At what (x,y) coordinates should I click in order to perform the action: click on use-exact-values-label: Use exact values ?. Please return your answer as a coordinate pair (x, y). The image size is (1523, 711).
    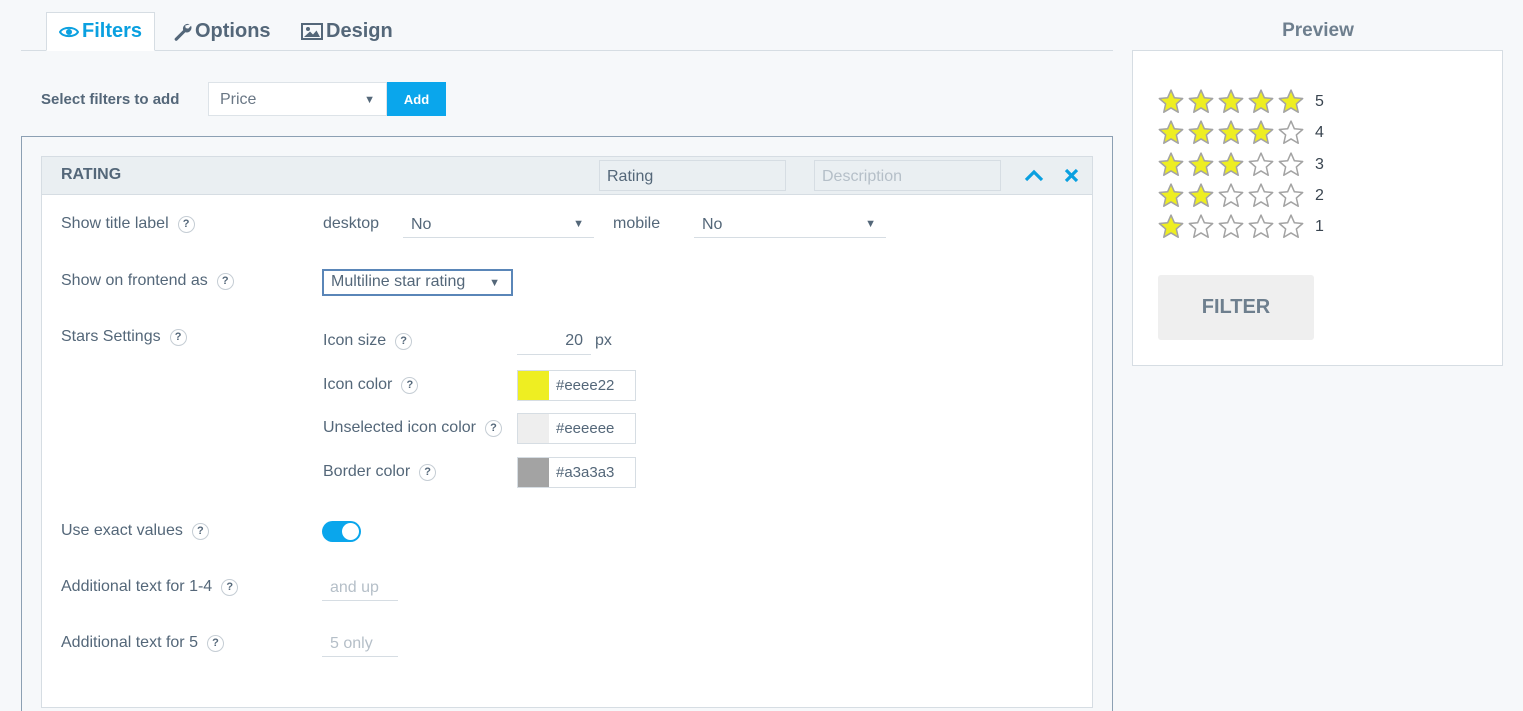
    Looking at the image, I should click on (135, 531).